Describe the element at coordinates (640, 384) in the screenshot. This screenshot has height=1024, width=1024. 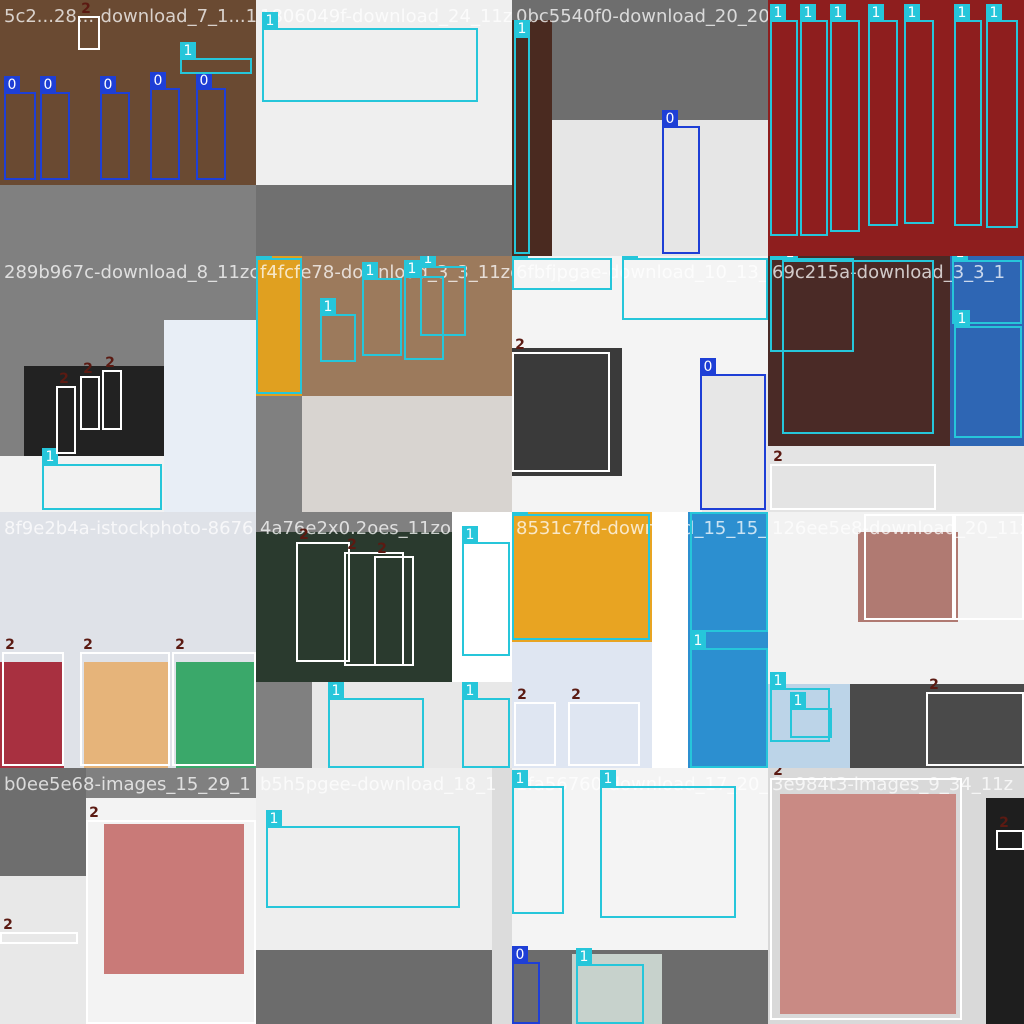
I see `mosaic-tile-vape-can: 6fbfjpgae-download_10_13_ 1 1 2 0` at that location.